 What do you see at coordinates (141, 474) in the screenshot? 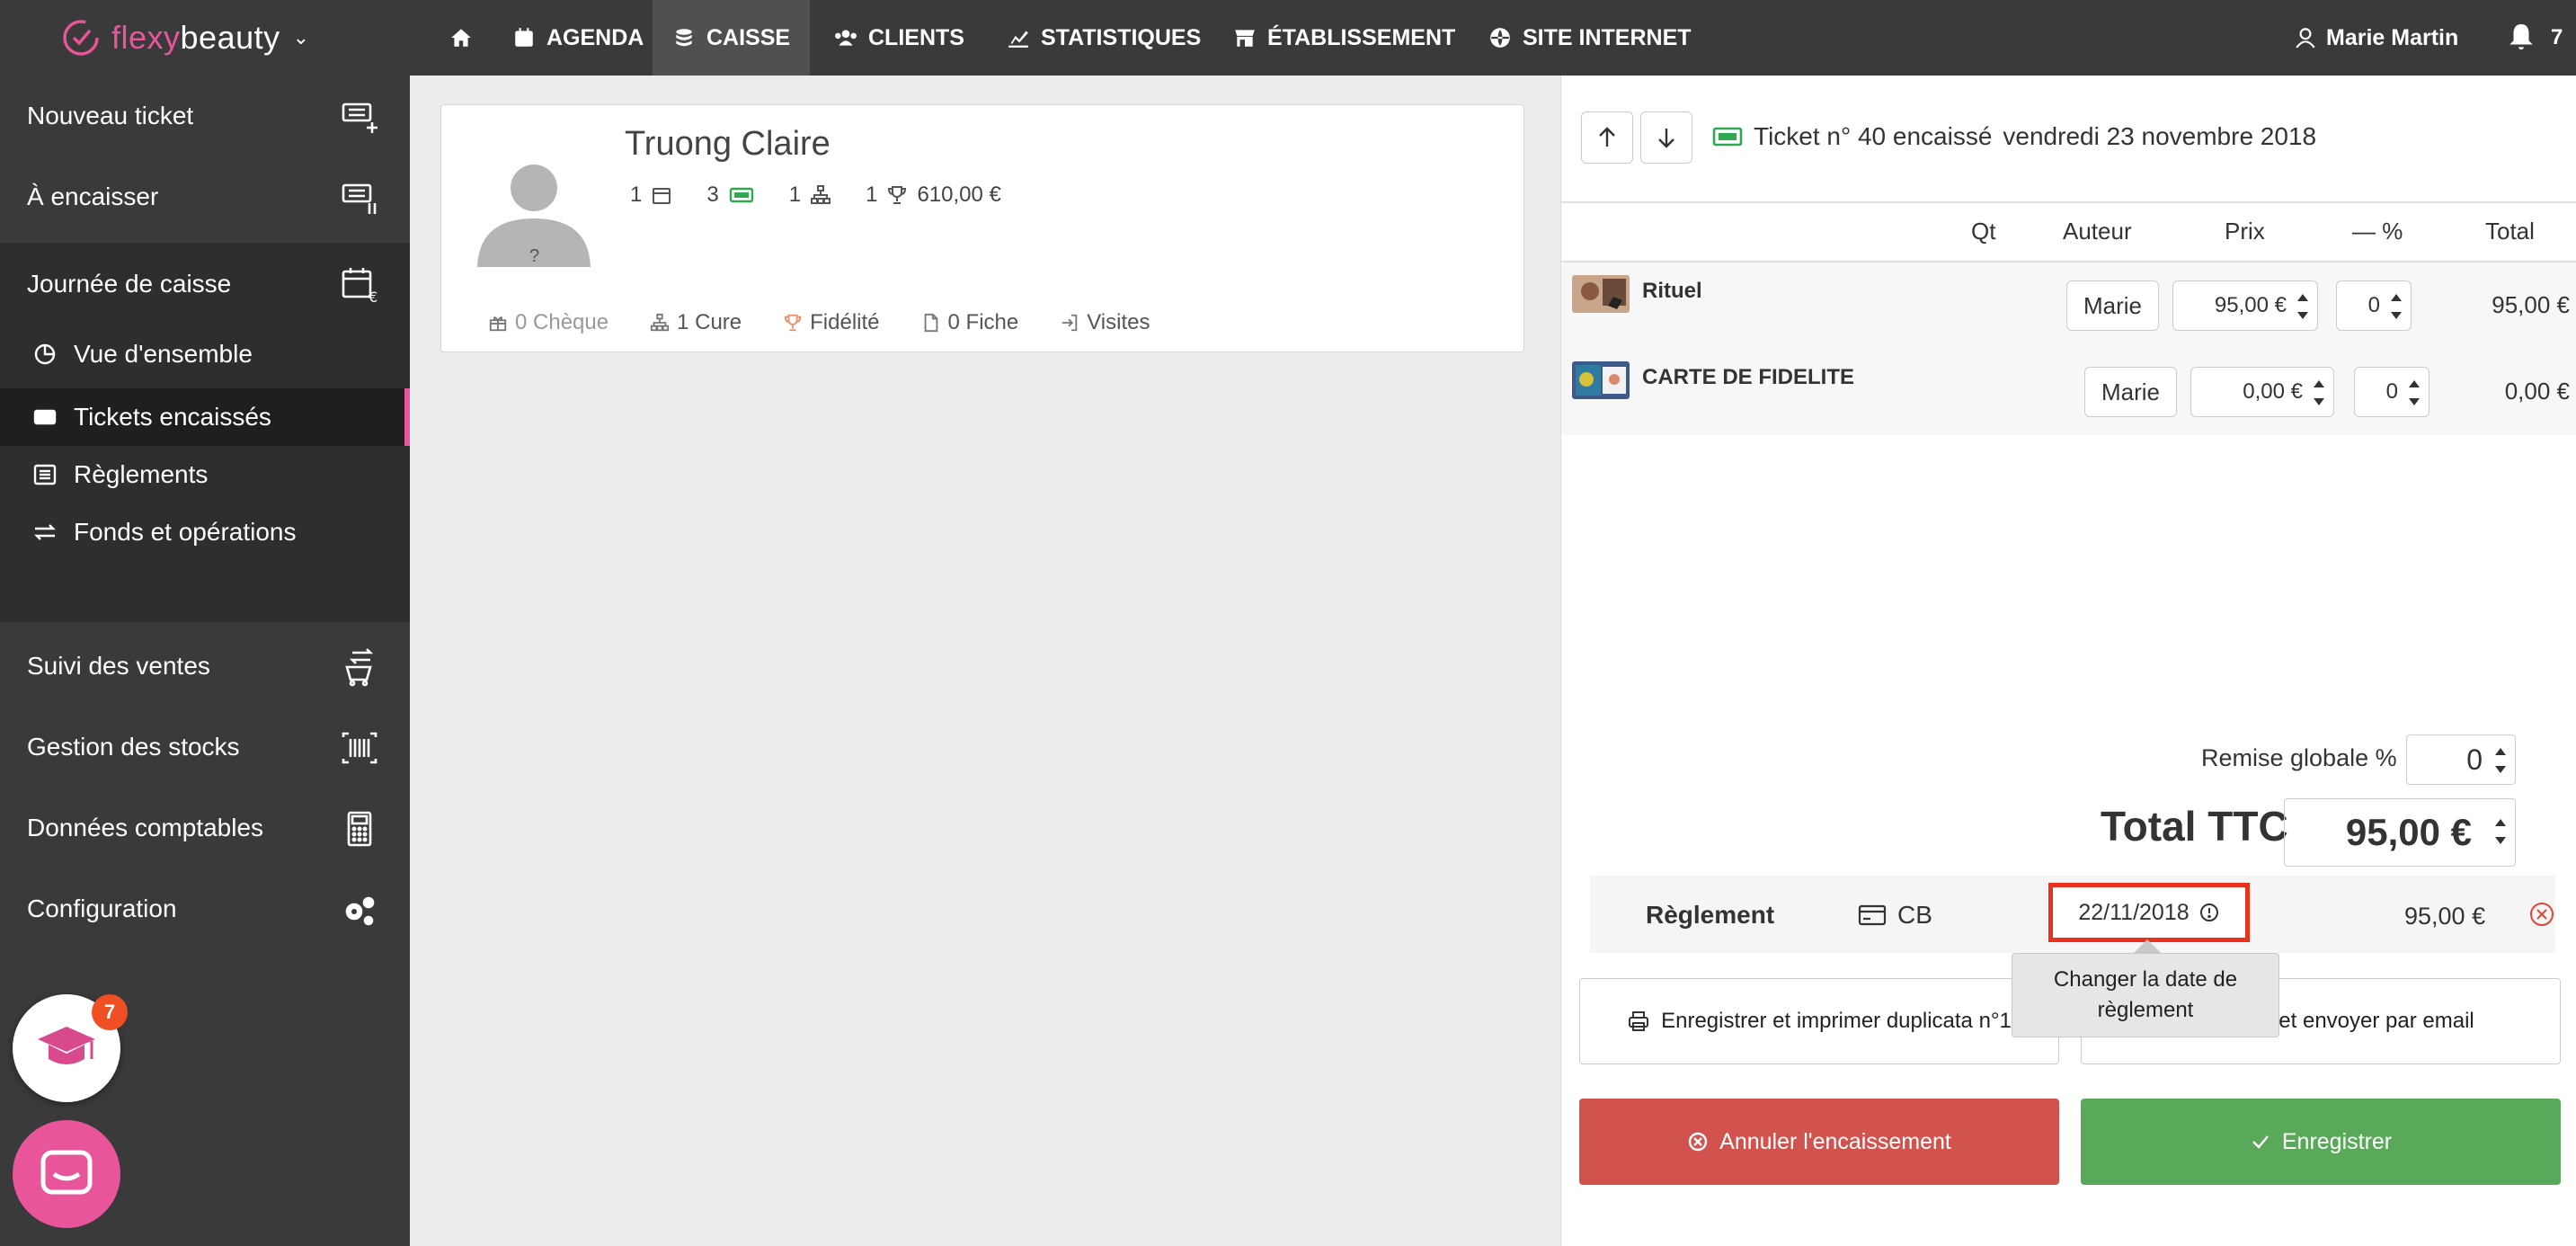
I see `sidebar-sub-label: Règlements` at bounding box center [141, 474].